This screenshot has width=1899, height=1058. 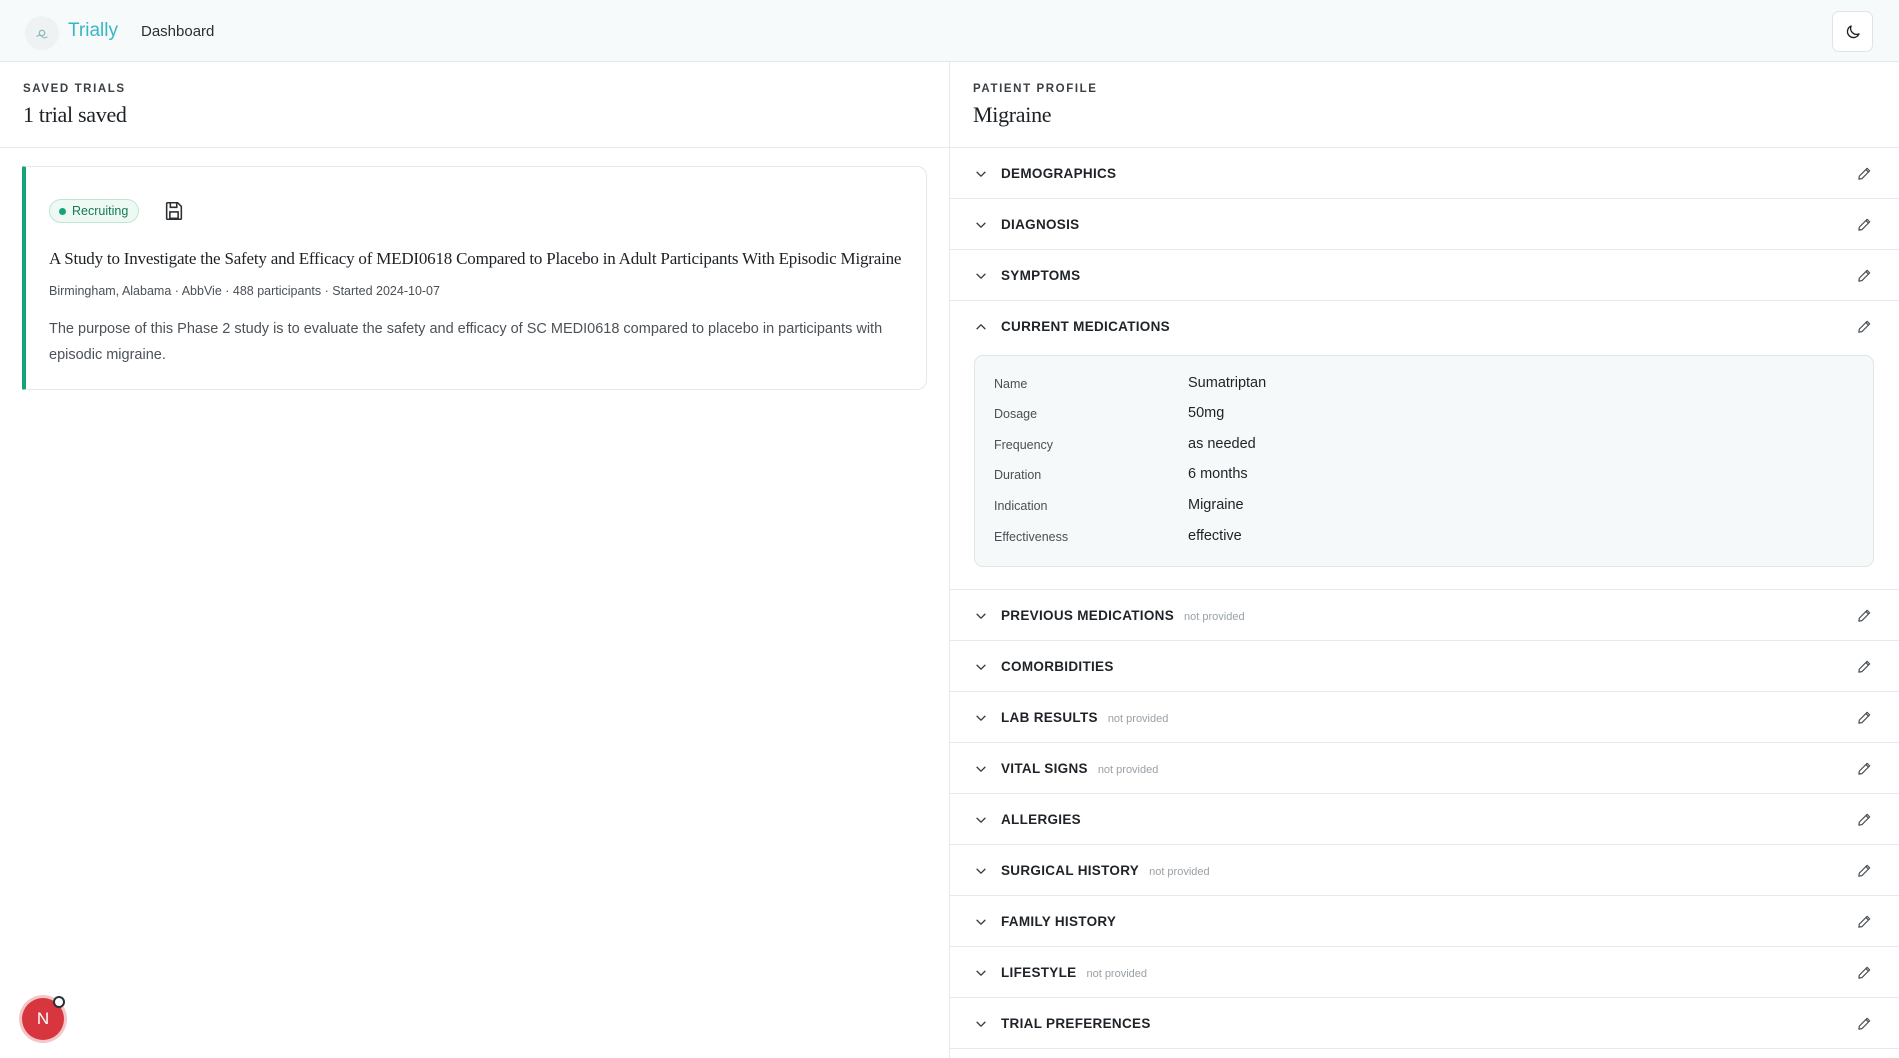 I want to click on section-lifestyle: LIFESTYLE not provided, so click(x=1424, y=972).